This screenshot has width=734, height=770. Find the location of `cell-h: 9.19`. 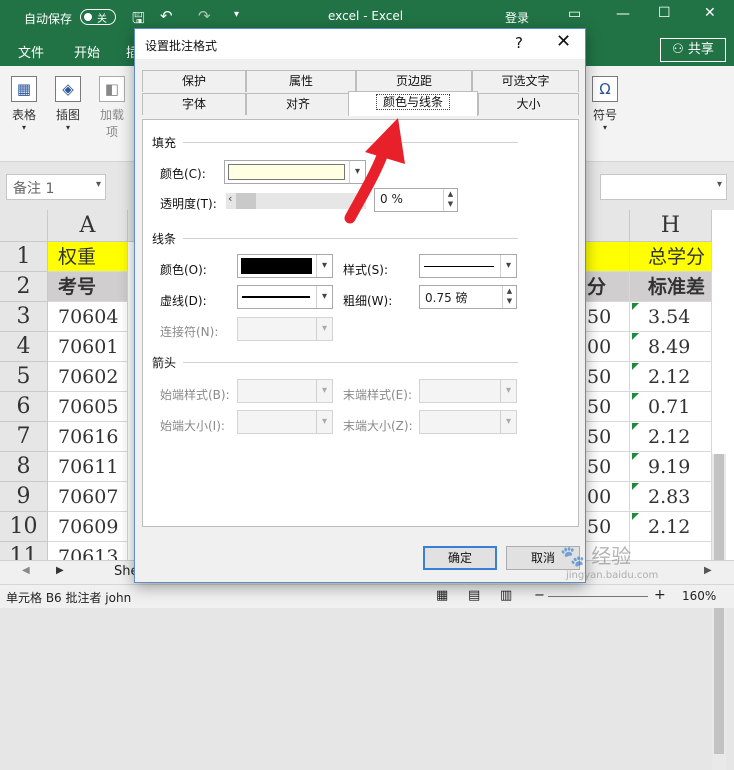

cell-h: 9.19 is located at coordinates (671, 467).